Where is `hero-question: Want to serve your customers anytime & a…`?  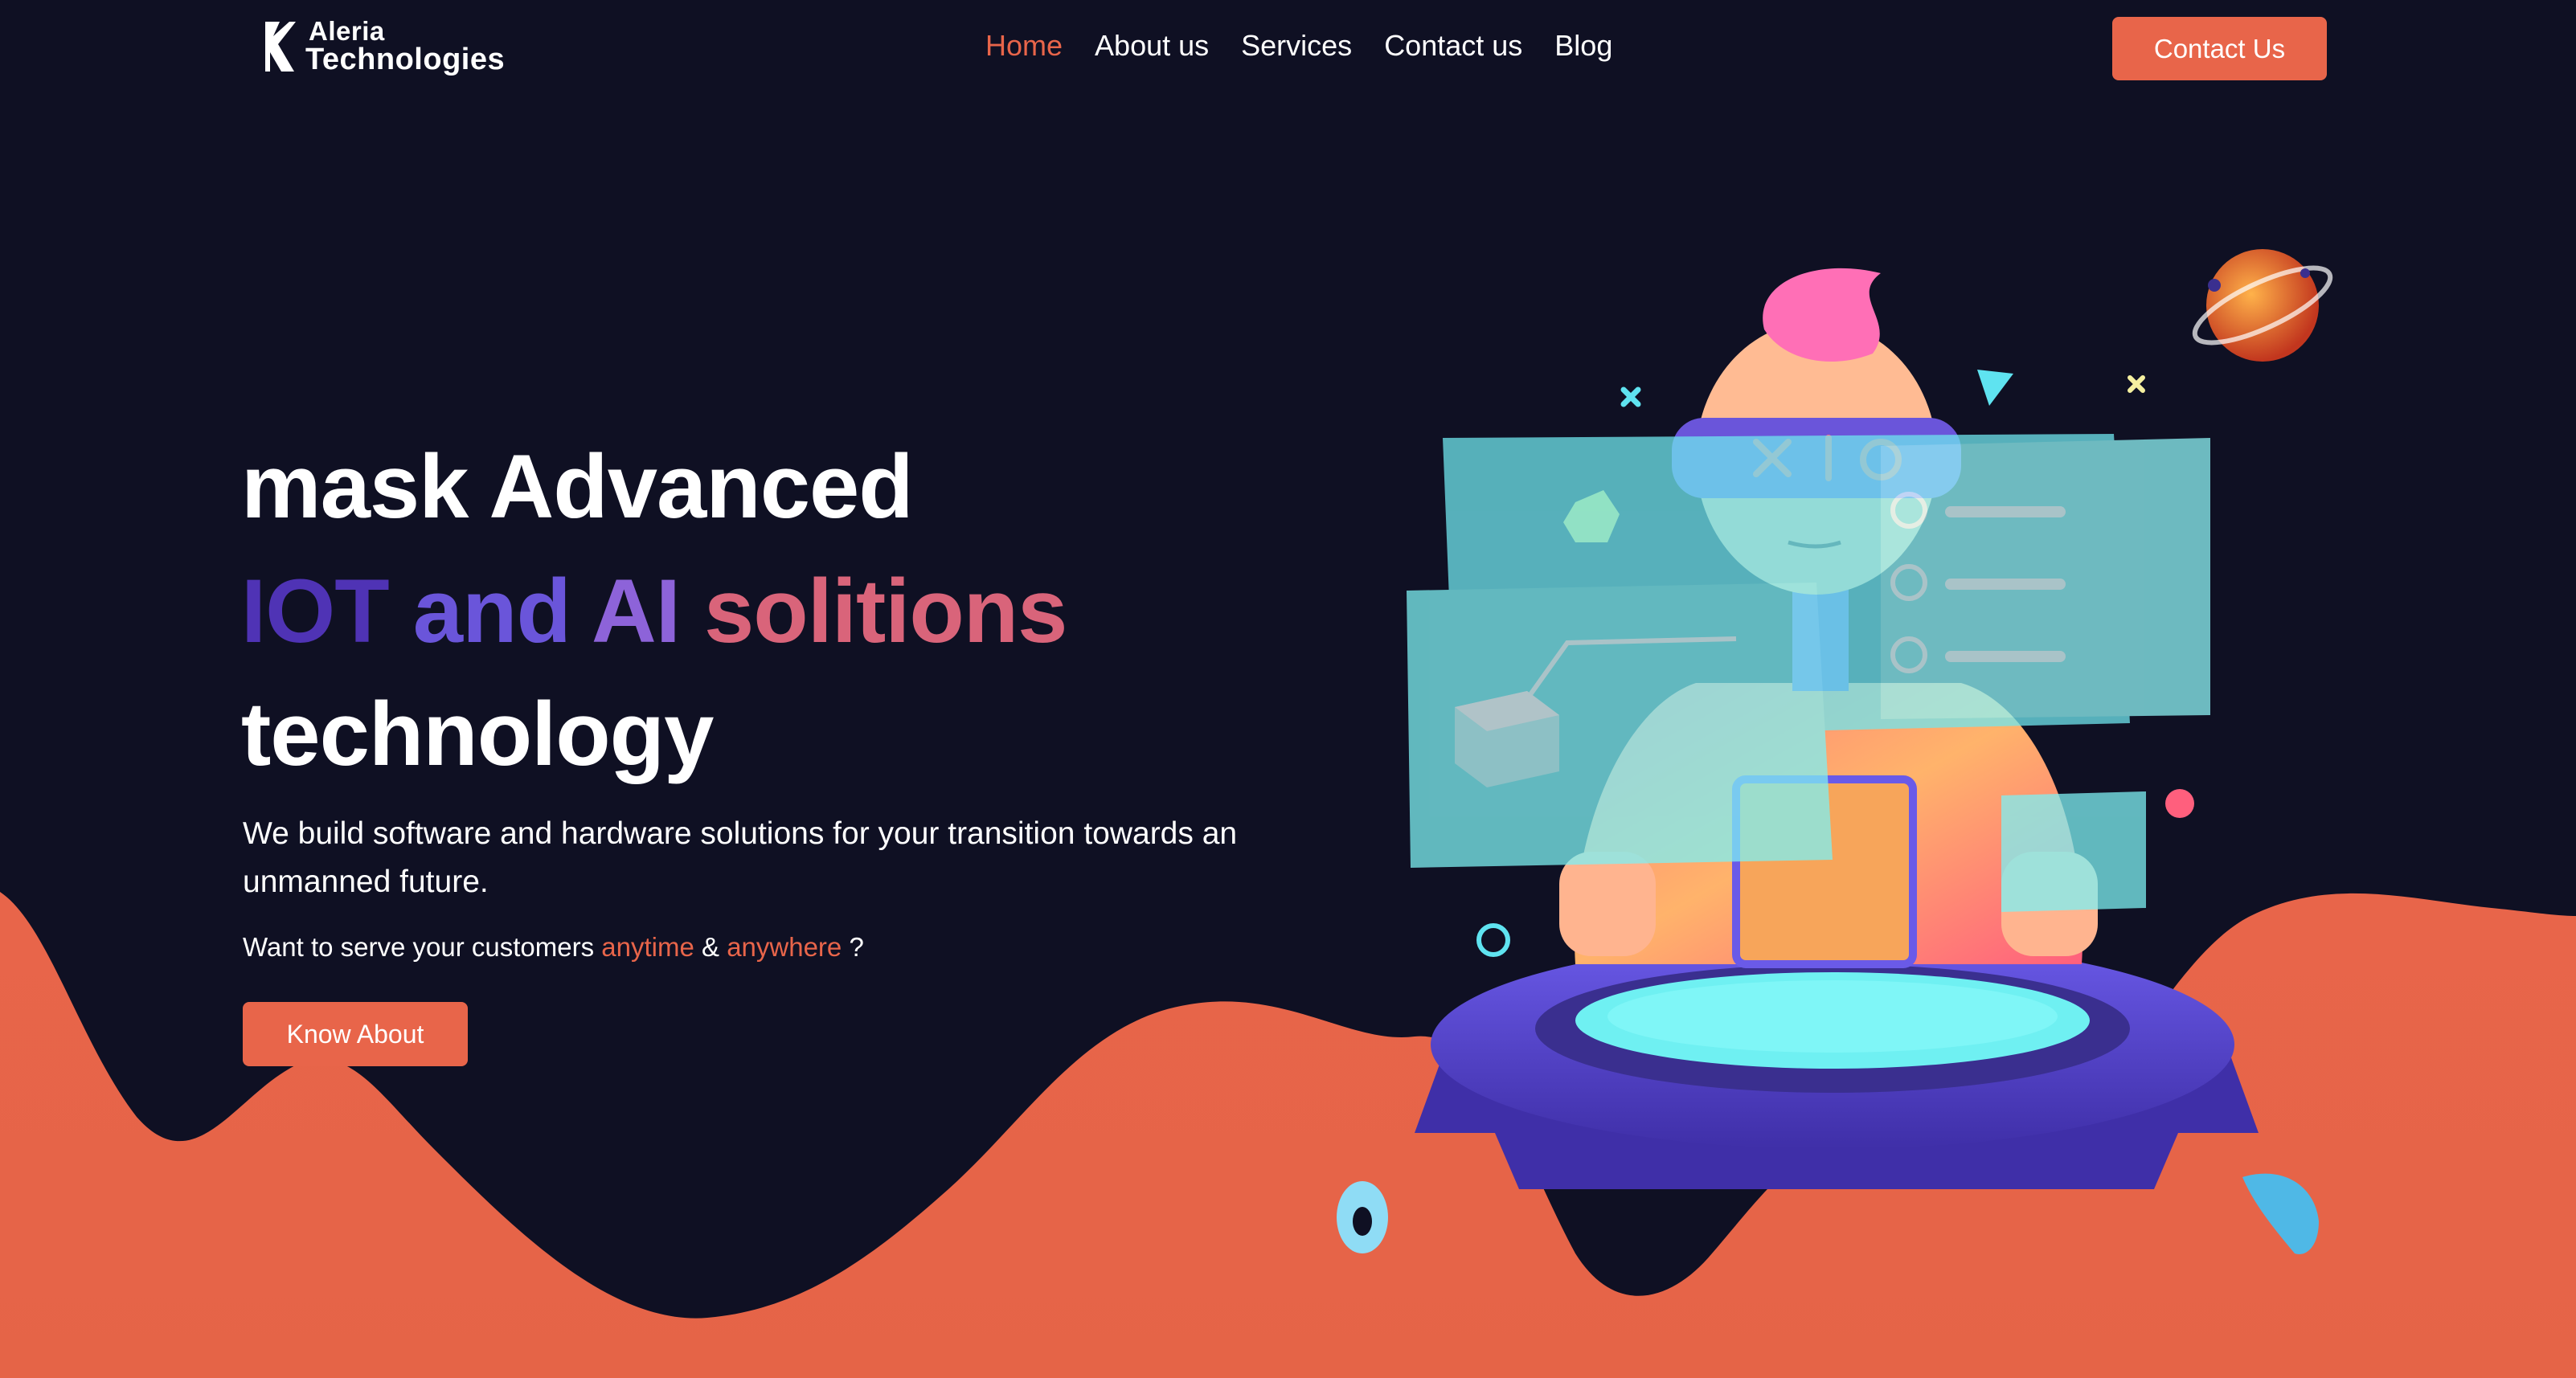 hero-question: Want to serve your customers anytime & a… is located at coordinates (553, 948).